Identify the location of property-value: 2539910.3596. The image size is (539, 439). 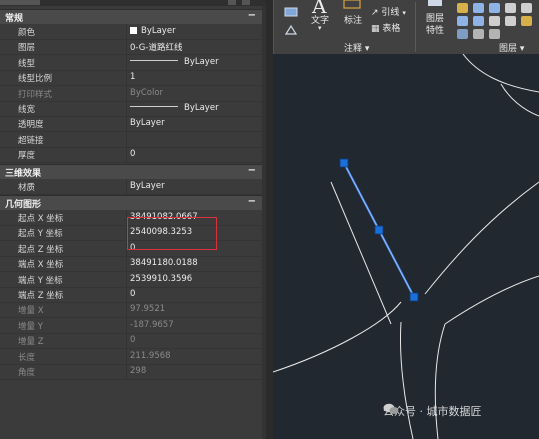
(161, 279).